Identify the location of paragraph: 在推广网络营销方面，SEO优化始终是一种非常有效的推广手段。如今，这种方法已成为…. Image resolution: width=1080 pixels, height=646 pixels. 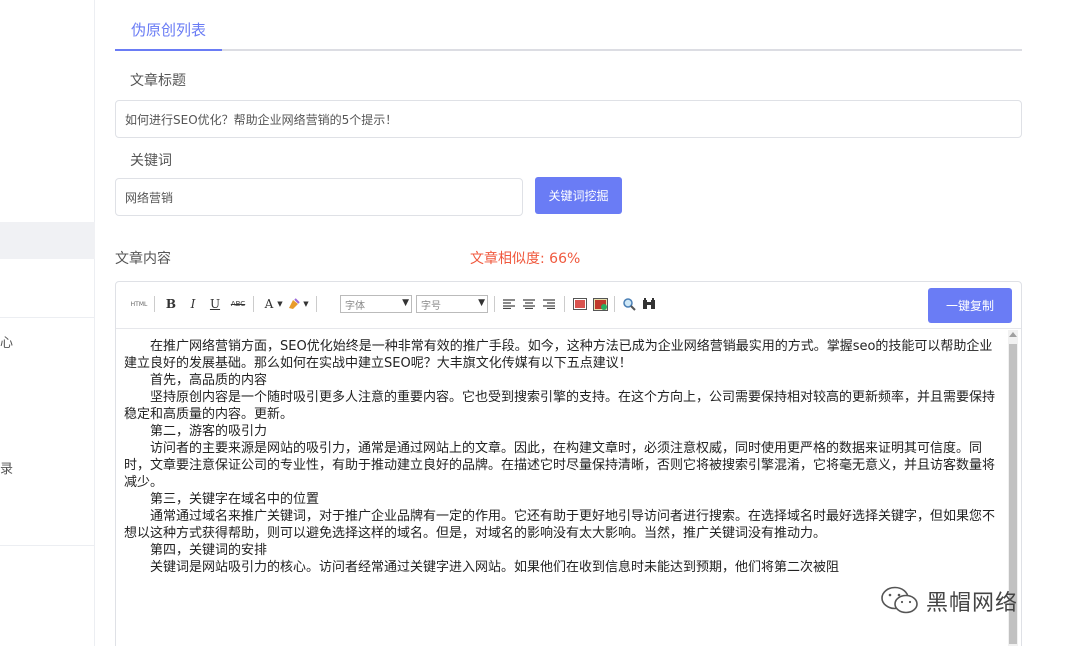
(558, 355).